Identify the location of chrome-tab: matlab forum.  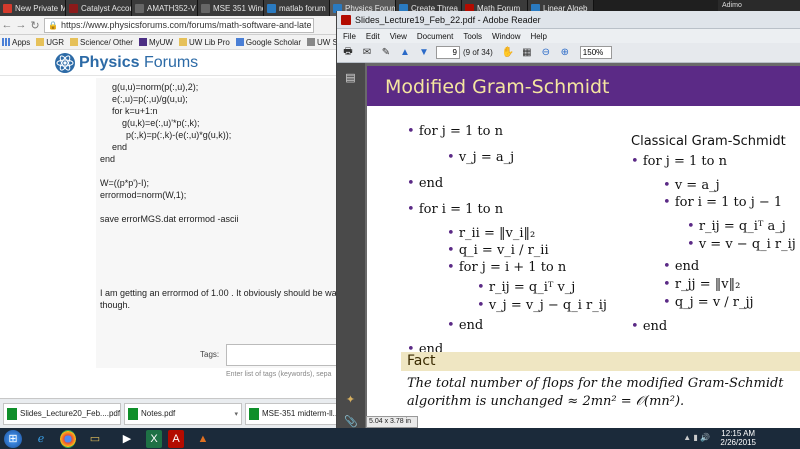
(297, 8).